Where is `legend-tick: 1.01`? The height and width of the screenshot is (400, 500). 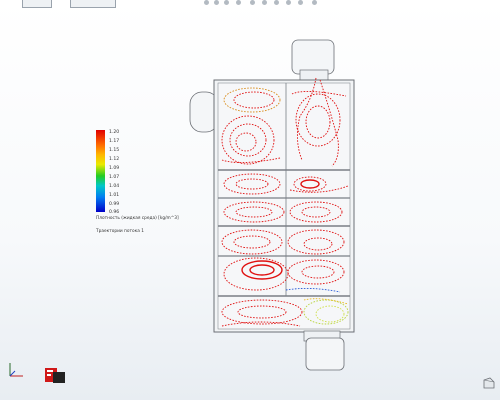 legend-tick: 1.01 is located at coordinates (114, 195).